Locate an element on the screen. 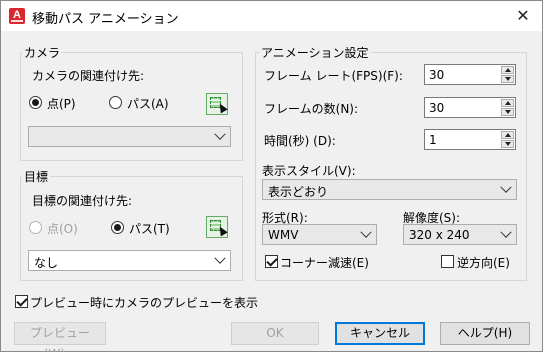  target-group-label: 目標 is located at coordinates (36, 176).